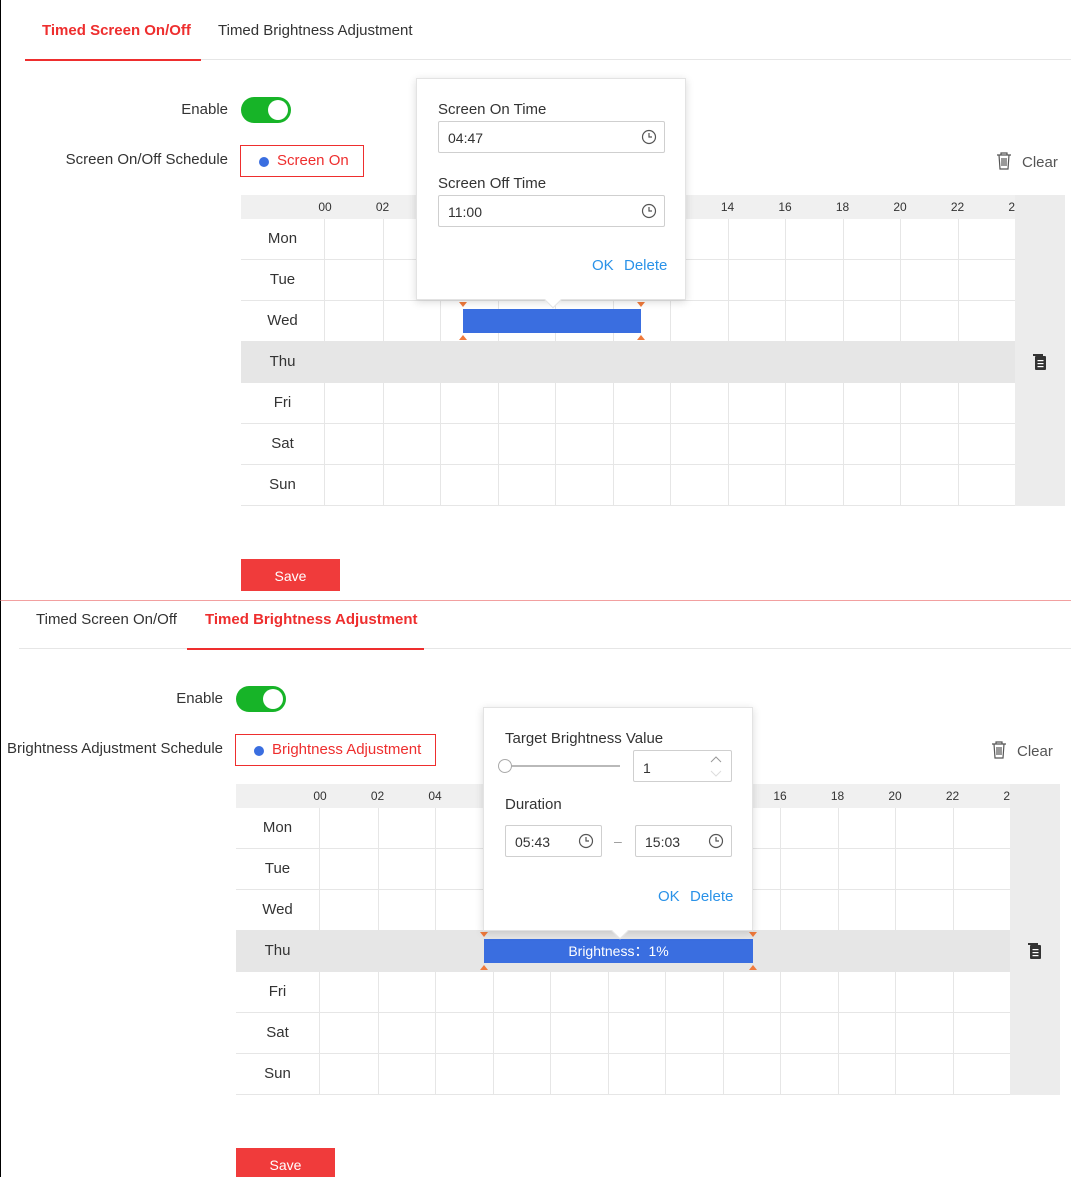 This screenshot has width=1071, height=1177. I want to click on legend-screen-on: Screen On, so click(302, 161).